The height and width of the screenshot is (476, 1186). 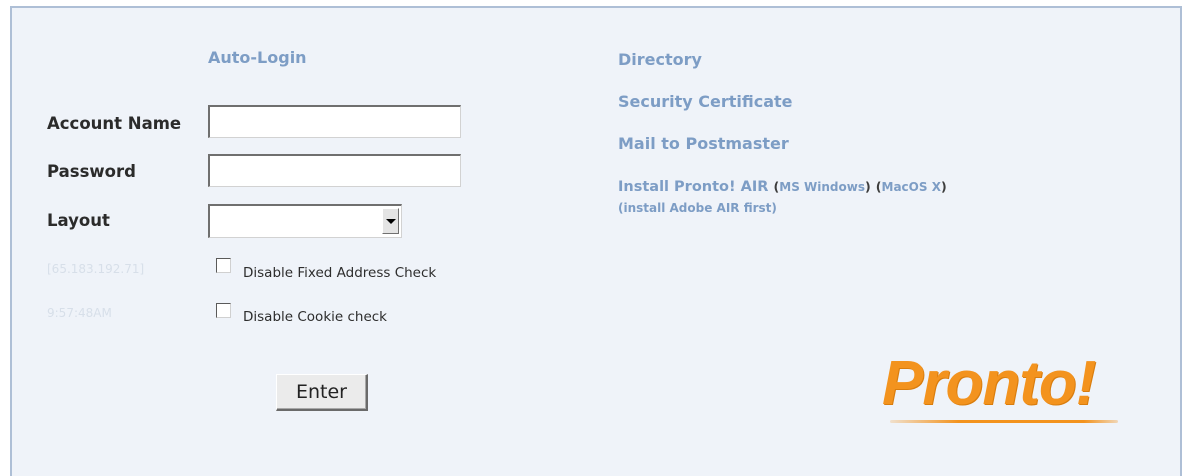 What do you see at coordinates (693, 187) in the screenshot?
I see `install-pronto-air-link: Install Pronto! AIR` at bounding box center [693, 187].